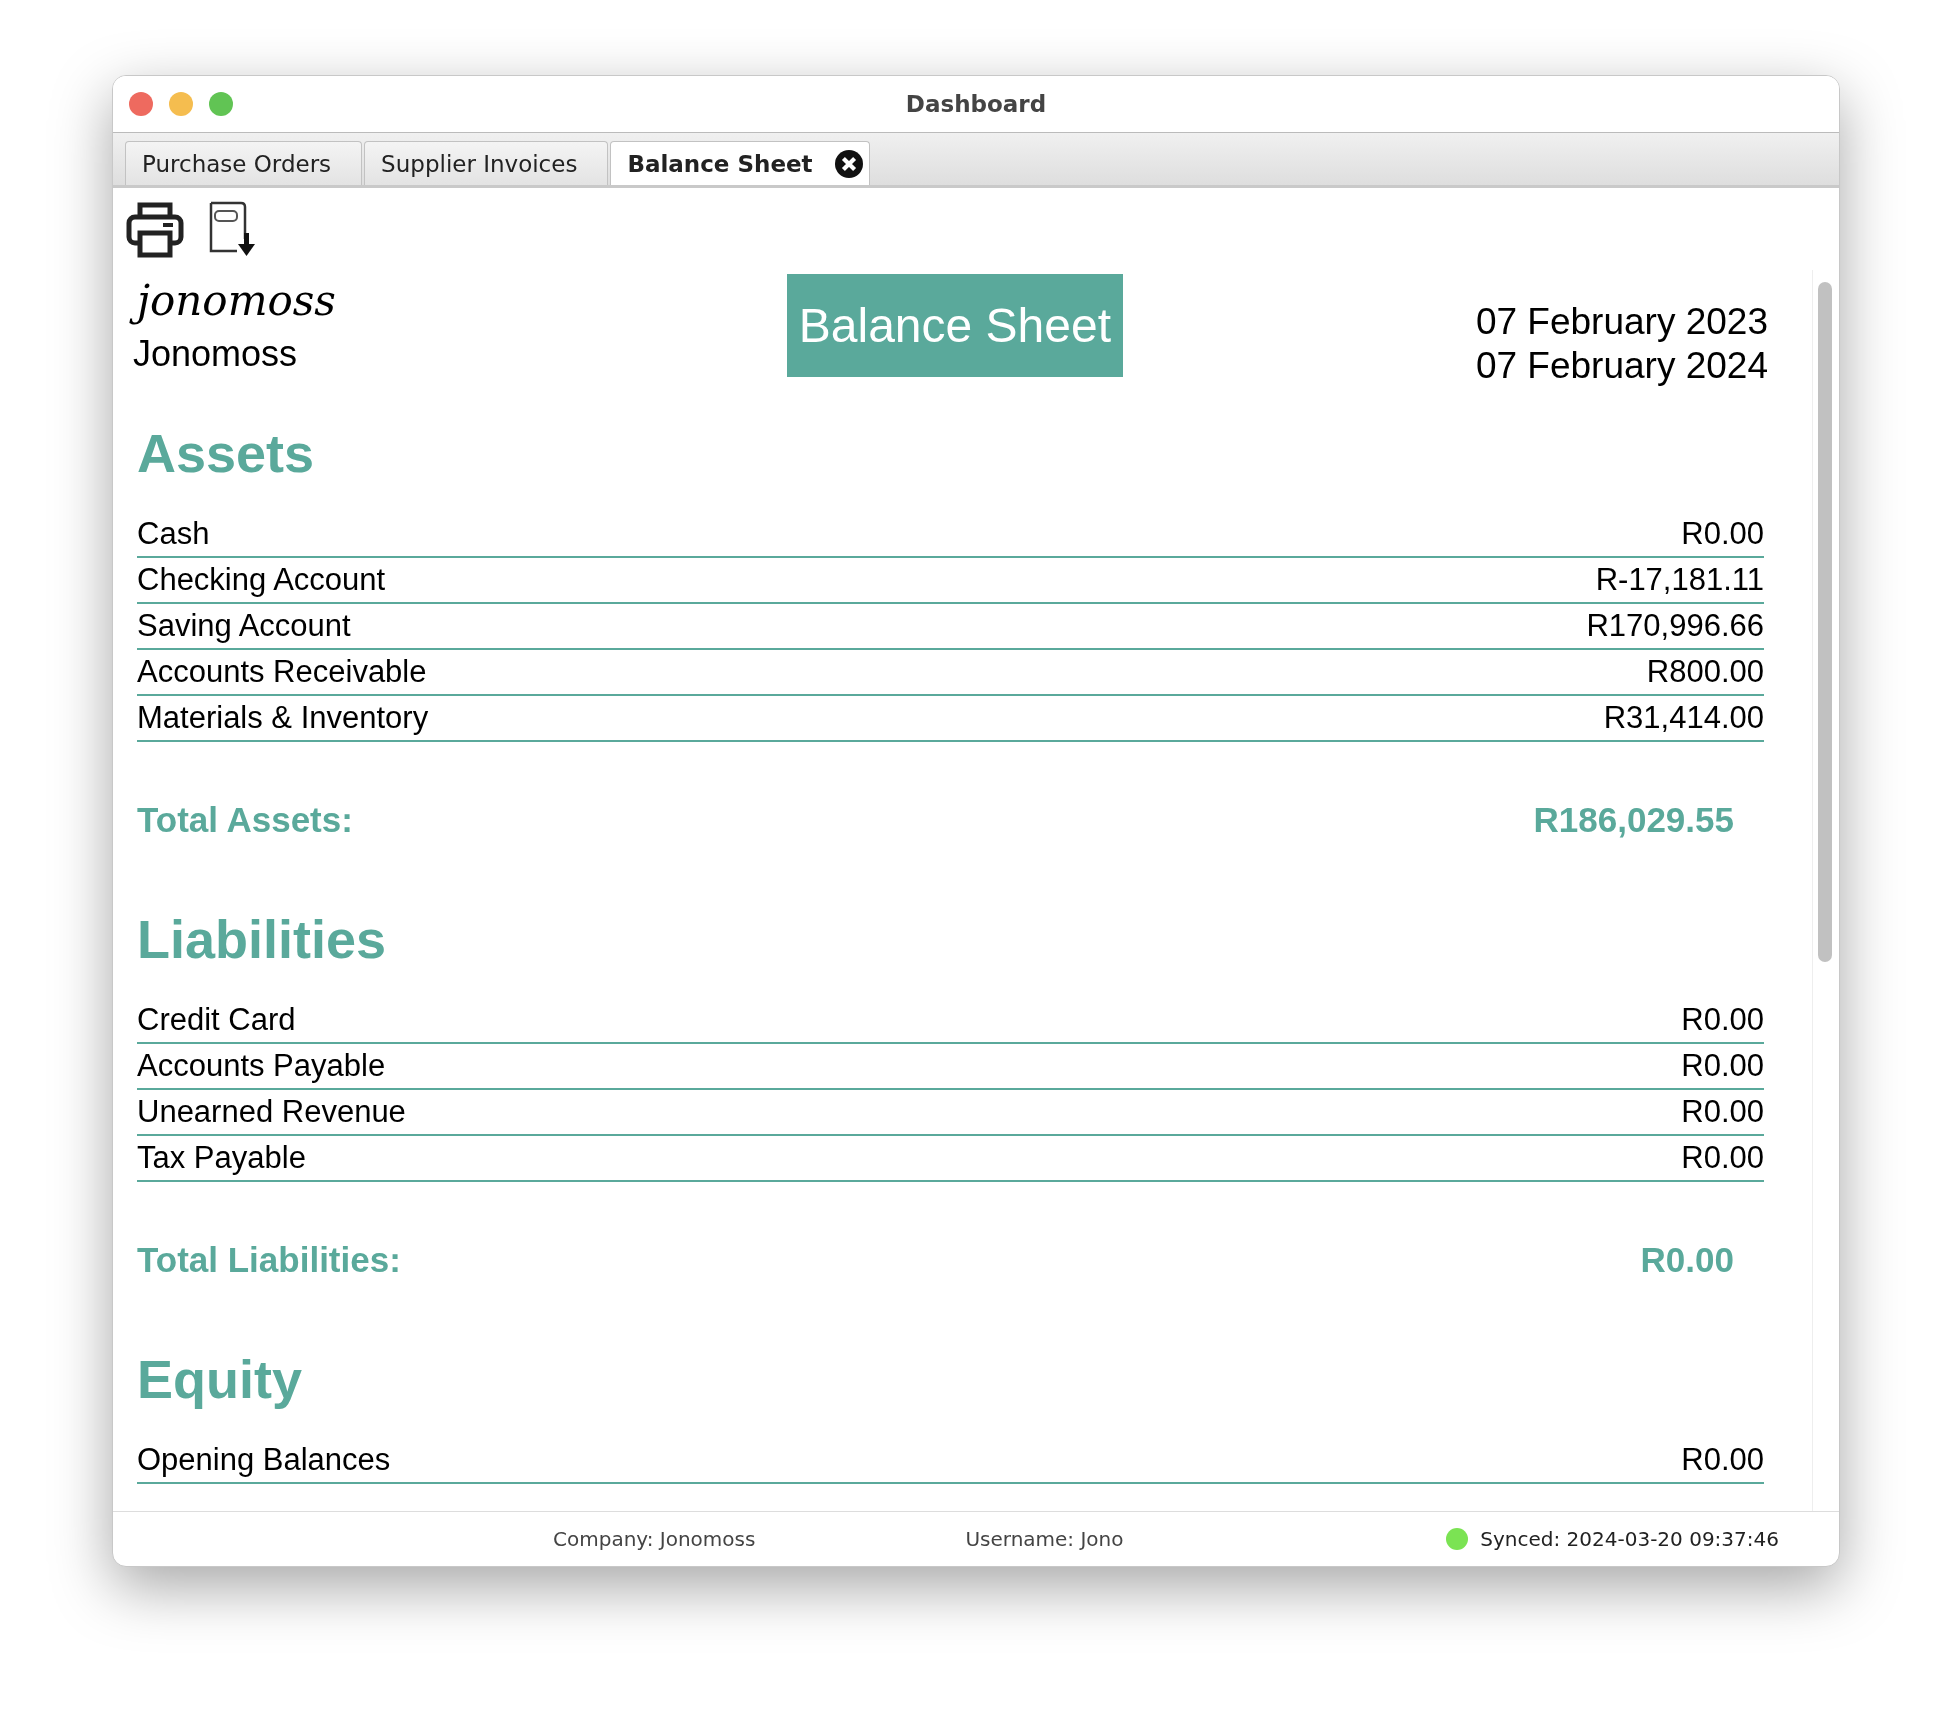  What do you see at coordinates (1683, 718) in the screenshot?
I see `account-amount: R31,414.00` at bounding box center [1683, 718].